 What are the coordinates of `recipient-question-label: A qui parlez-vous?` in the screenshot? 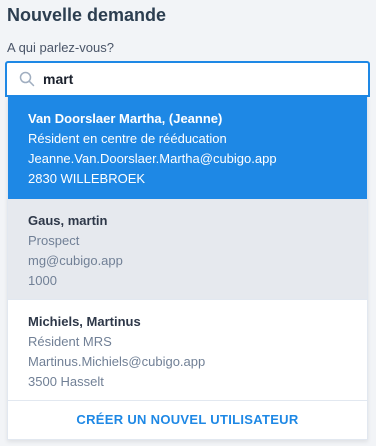 It's located at (60, 47).